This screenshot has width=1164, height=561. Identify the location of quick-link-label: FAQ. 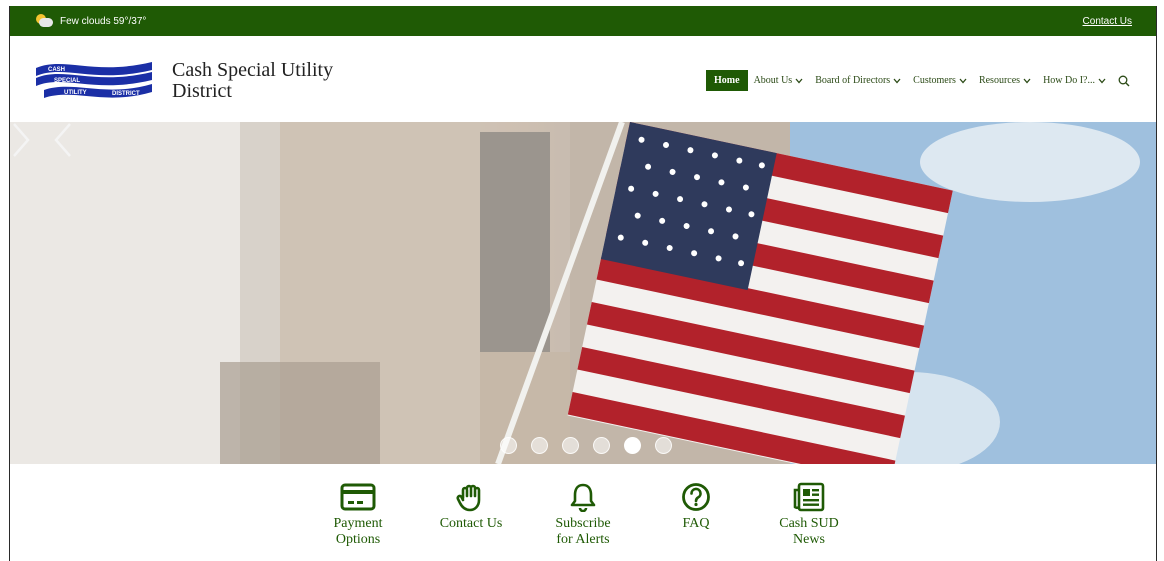
(696, 523).